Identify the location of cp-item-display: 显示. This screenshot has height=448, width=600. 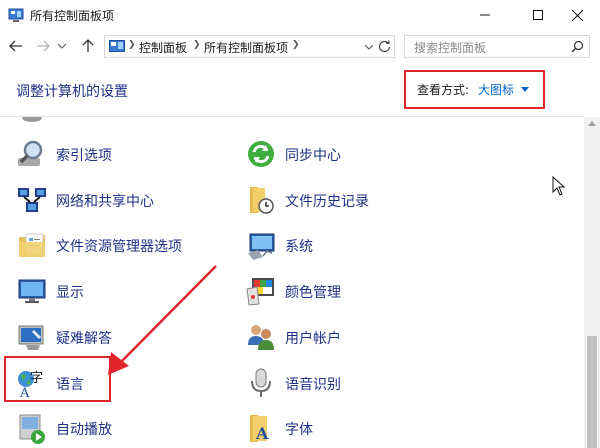
(116, 291).